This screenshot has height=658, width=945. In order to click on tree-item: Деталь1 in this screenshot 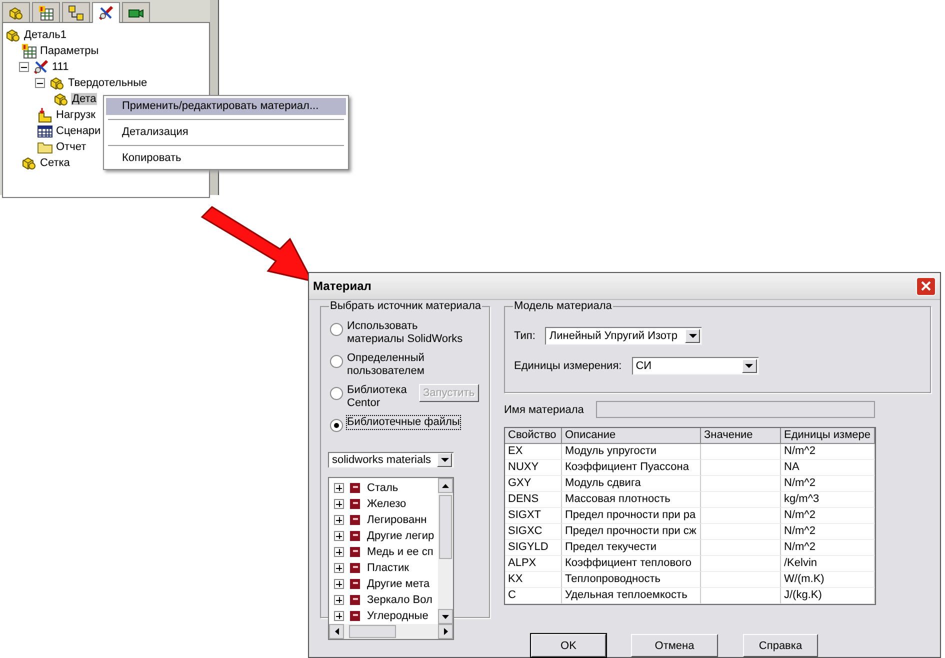, I will do `click(45, 35)`.